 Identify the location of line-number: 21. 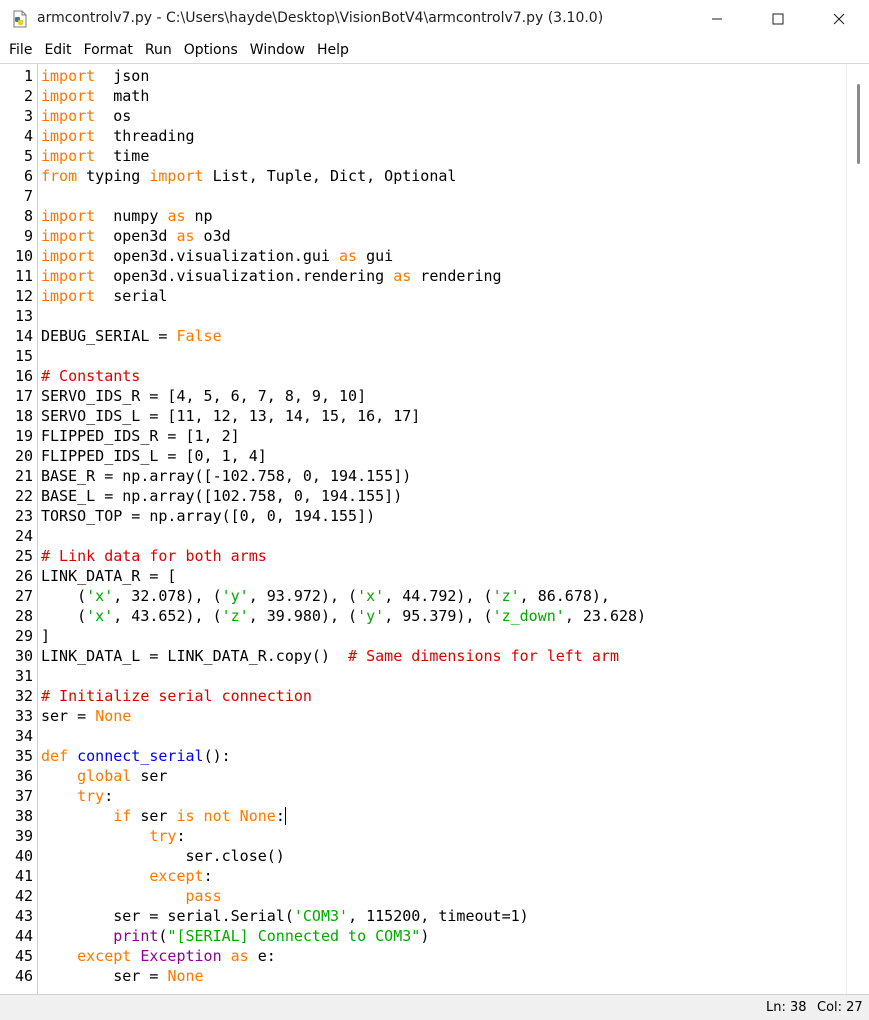
(23, 476).